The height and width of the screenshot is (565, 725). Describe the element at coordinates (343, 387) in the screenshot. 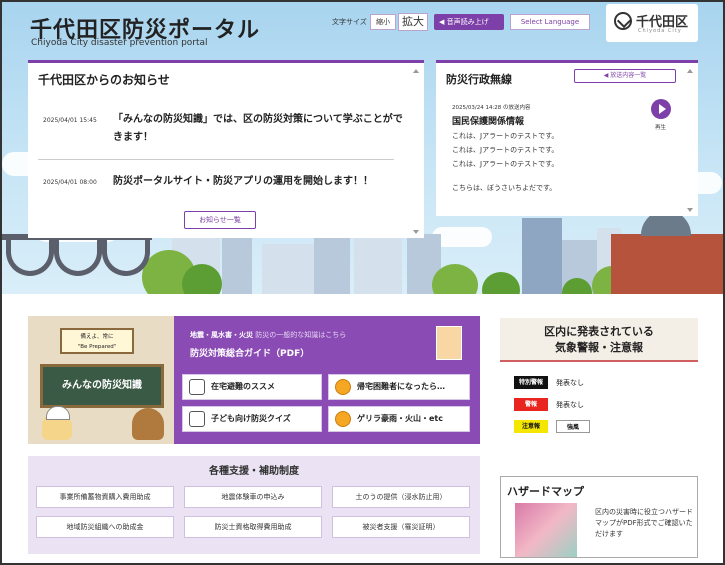

I see `helmet-icon` at that location.